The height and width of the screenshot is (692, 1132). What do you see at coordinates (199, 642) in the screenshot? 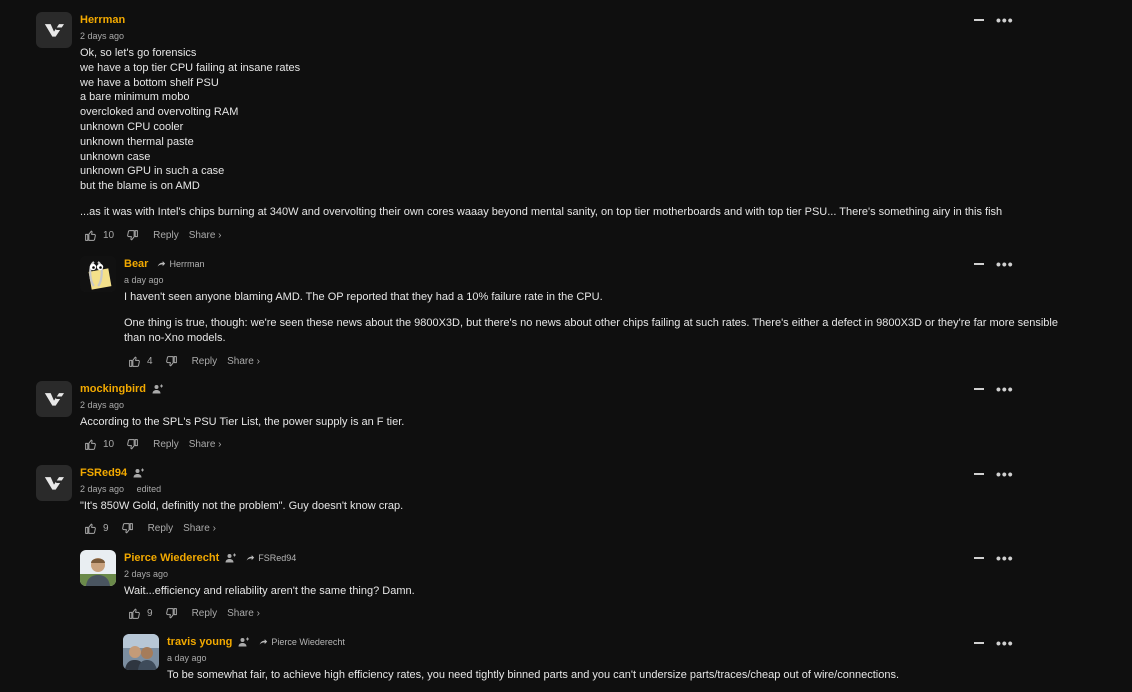
I see `username: travis young` at bounding box center [199, 642].